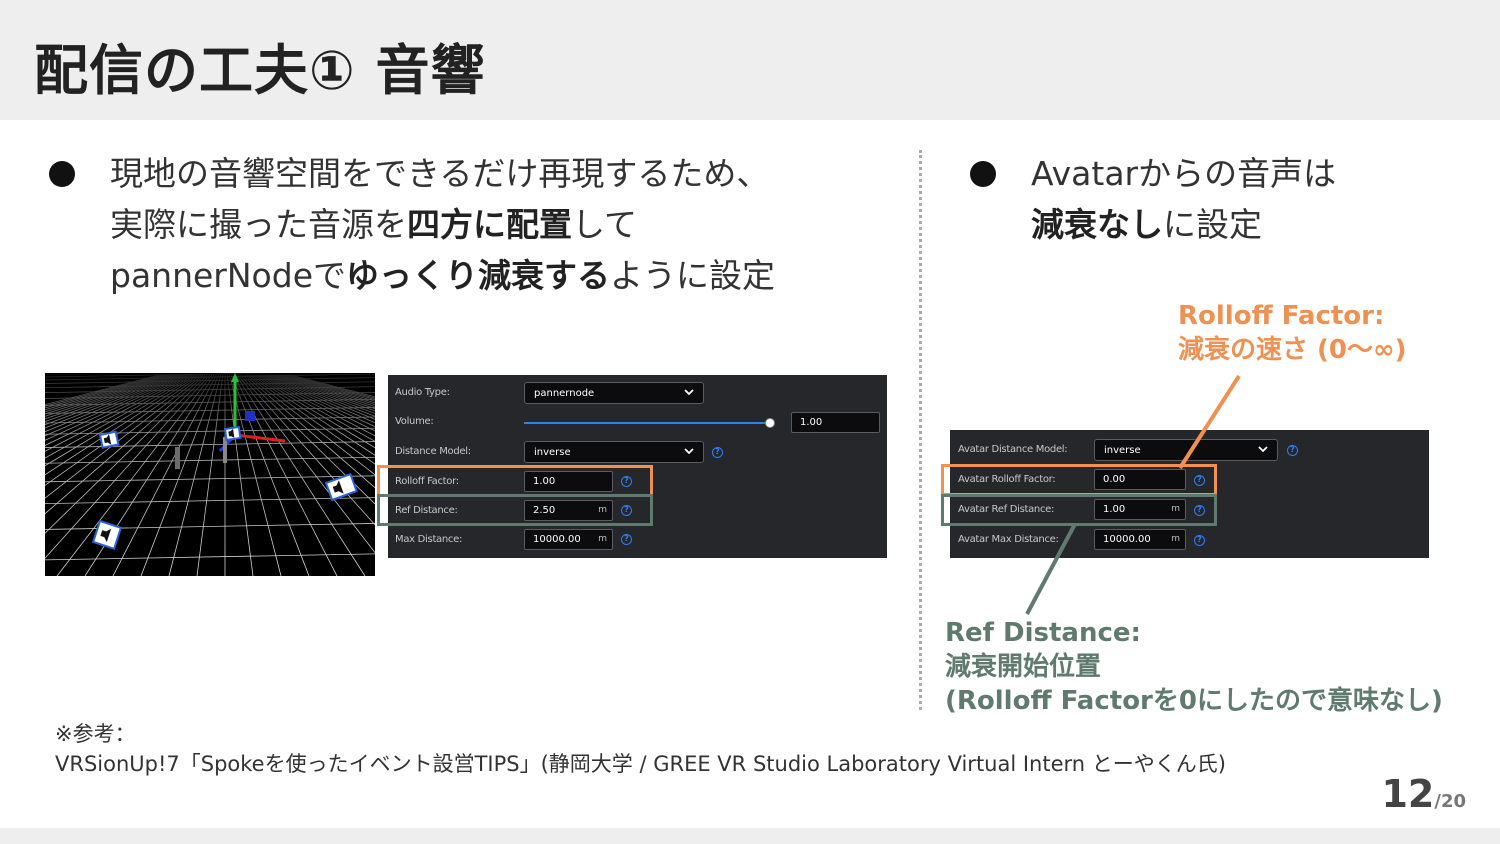 The width and height of the screenshot is (1500, 844). I want to click on rolloff-annotation-line-1: Rolloff Factor:, so click(1281, 316).